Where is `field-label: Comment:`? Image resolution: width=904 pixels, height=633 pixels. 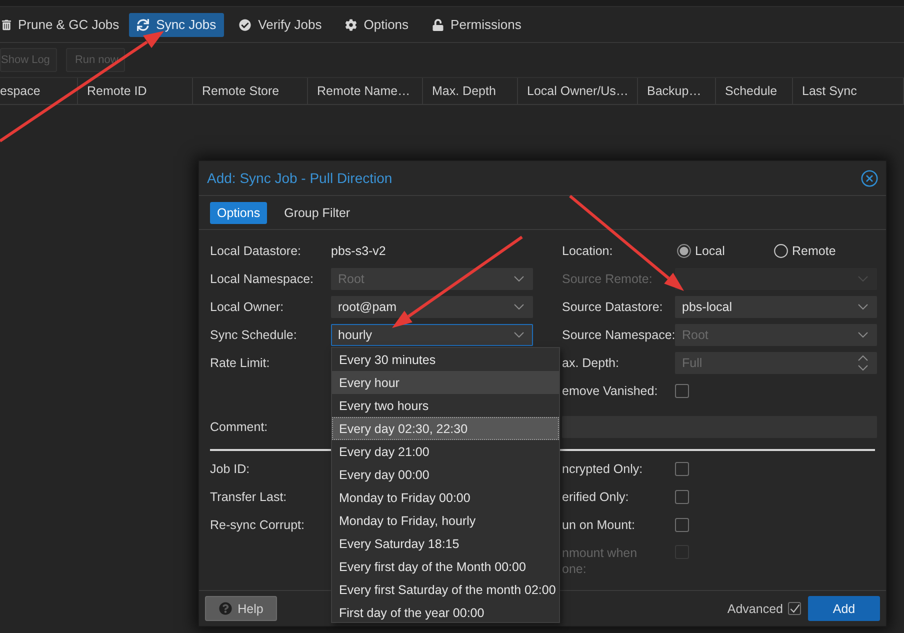 field-label: Comment: is located at coordinates (239, 427).